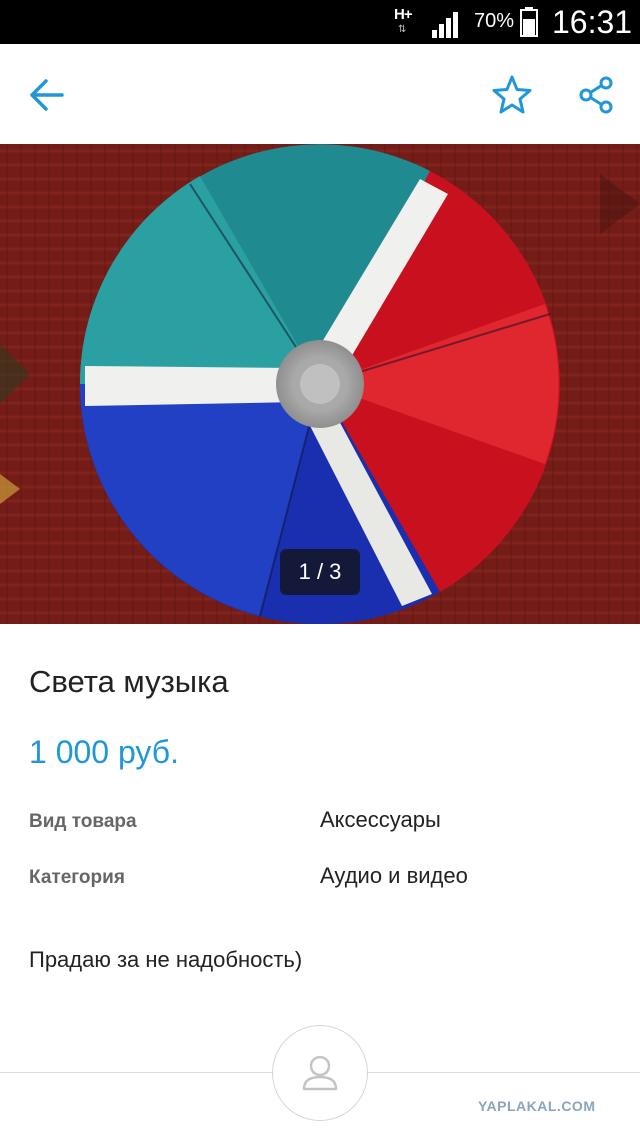 This screenshot has height=1138, width=640. Describe the element at coordinates (445, 25) in the screenshot. I see `signal-icon` at that location.